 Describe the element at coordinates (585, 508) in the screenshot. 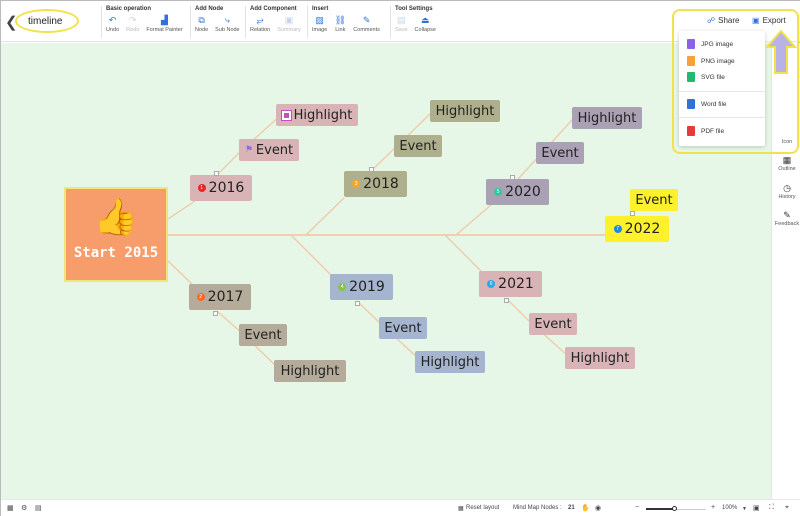

I see `hand-icon: ✋` at that location.